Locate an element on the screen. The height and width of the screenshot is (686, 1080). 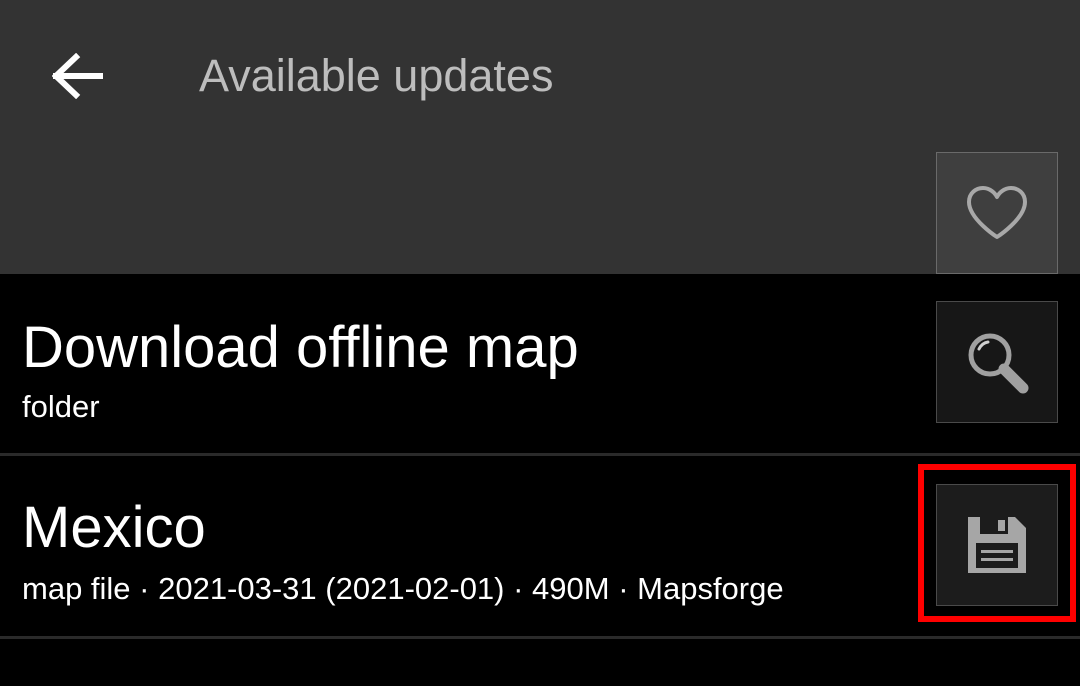
list-item-subtitle: folder is located at coordinates (61, 406).